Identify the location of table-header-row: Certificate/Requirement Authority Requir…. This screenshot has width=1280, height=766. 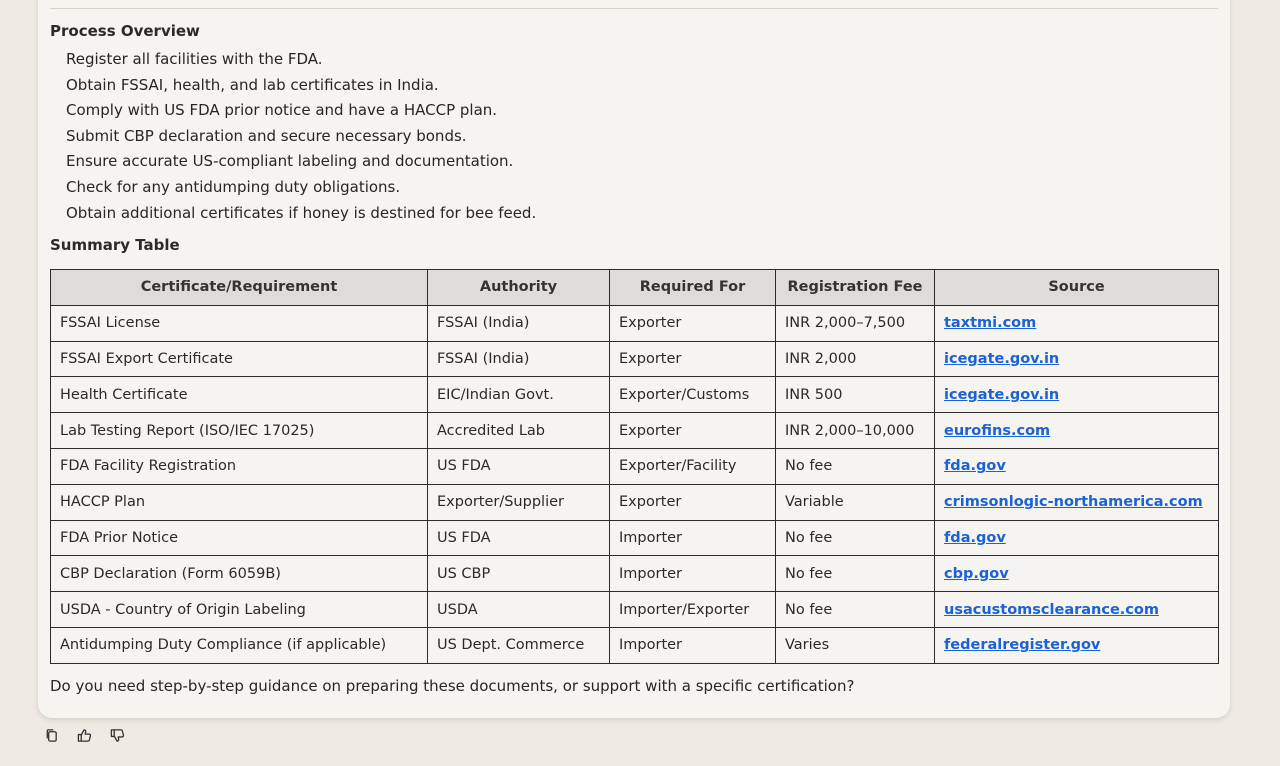
(634, 287).